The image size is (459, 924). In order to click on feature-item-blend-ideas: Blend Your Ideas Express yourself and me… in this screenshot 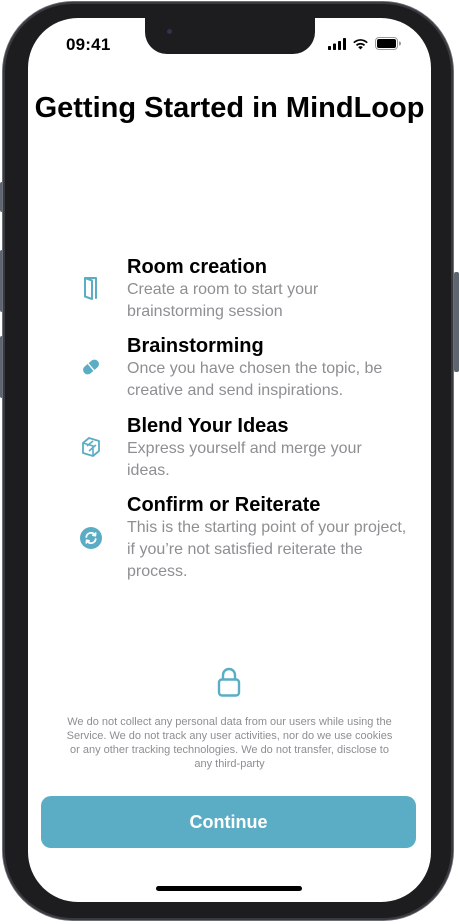, I will do `click(229, 454)`.